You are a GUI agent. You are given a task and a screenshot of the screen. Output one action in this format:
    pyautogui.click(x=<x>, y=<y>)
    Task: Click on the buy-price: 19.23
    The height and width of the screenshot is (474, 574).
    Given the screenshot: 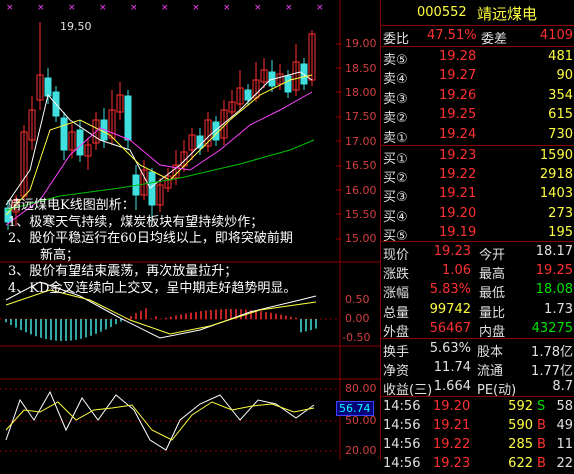 What is the action you would take?
    pyautogui.click(x=458, y=155)
    